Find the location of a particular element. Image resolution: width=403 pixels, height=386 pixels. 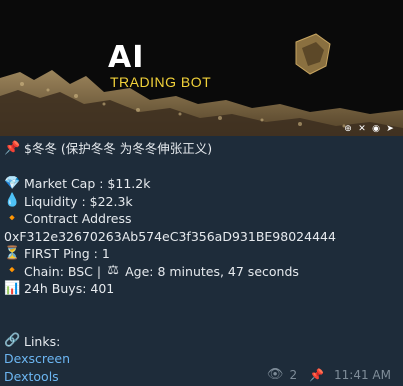

pin-icon: 📌 is located at coordinates (317, 374).